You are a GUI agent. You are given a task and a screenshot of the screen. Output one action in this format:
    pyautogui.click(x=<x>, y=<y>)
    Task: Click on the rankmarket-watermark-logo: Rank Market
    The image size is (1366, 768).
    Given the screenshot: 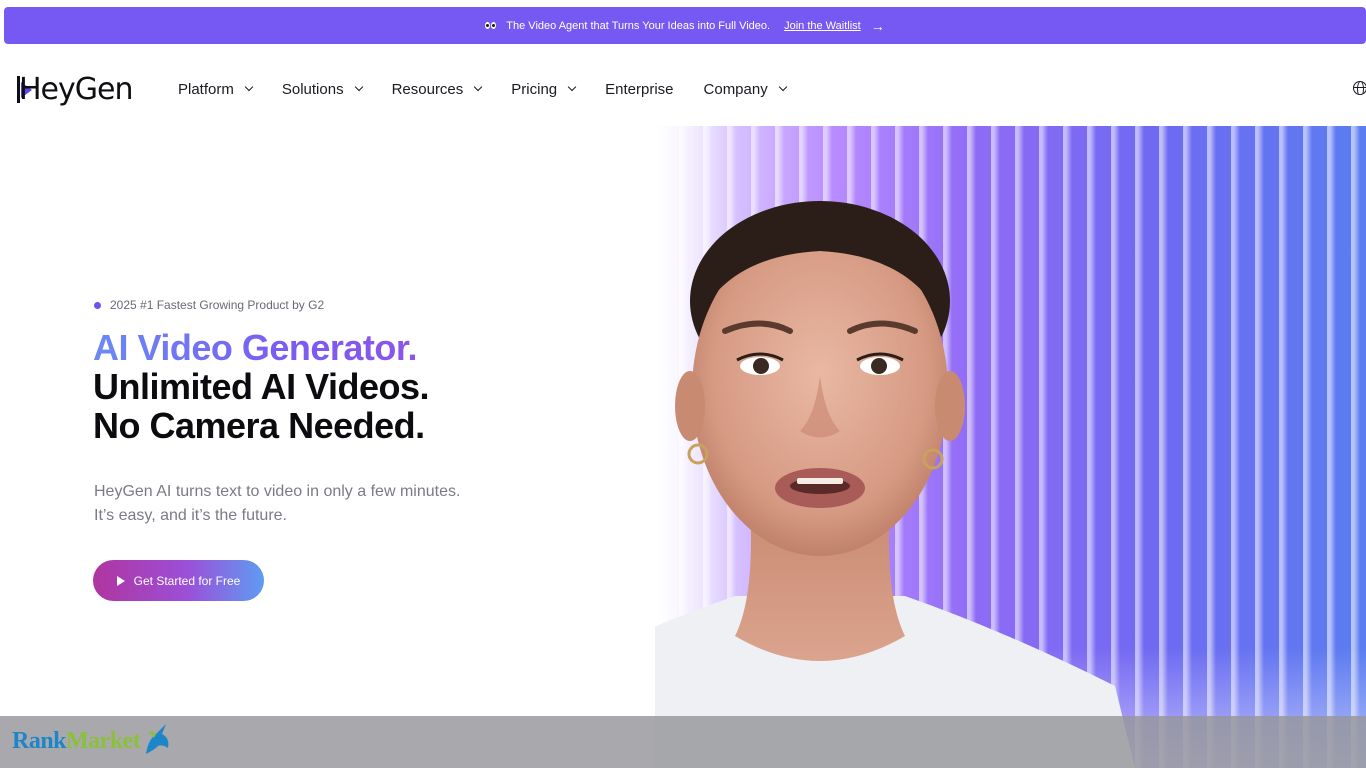 What is the action you would take?
    pyautogui.click(x=92, y=740)
    